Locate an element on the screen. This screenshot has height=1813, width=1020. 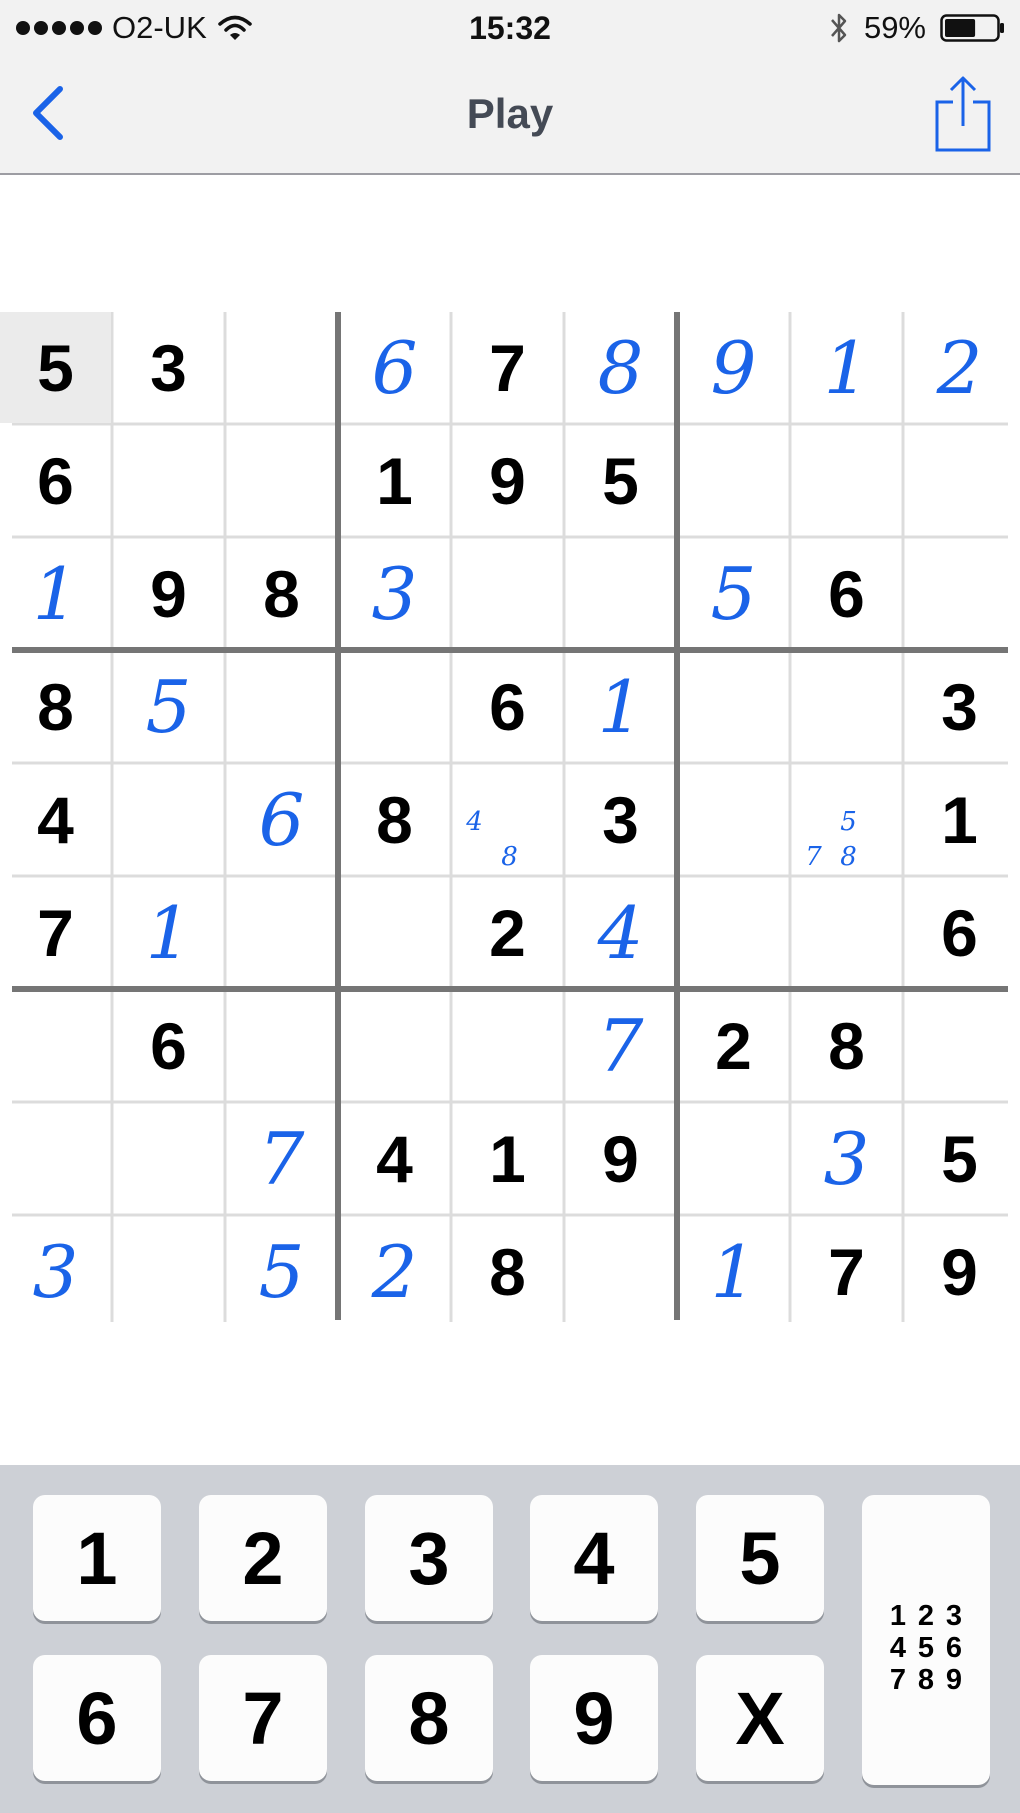
key-6: 6 is located at coordinates (97, 1718).